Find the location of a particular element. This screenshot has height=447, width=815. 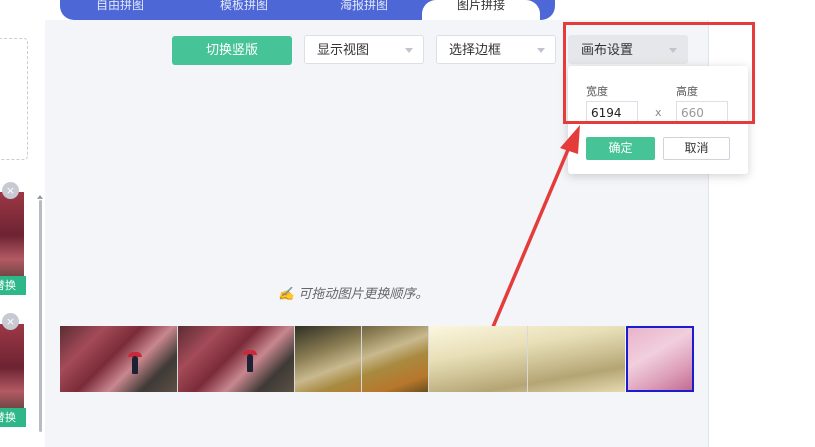

drag-hint: ✍ 可拖动图片更换顺序。 is located at coordinates (353, 292).